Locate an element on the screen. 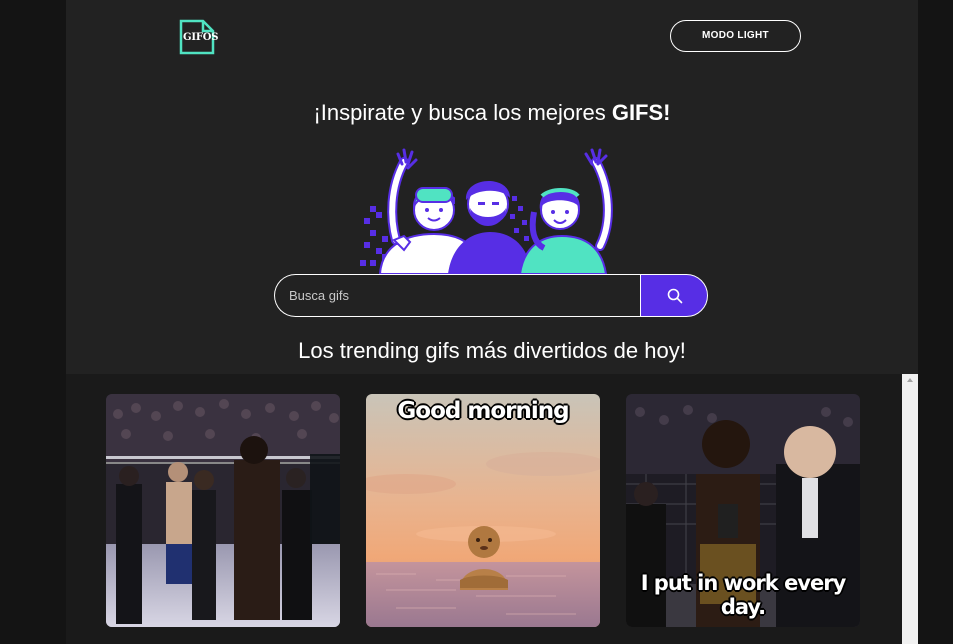  mode-light-button: MODO LIGHT is located at coordinates (735, 36).